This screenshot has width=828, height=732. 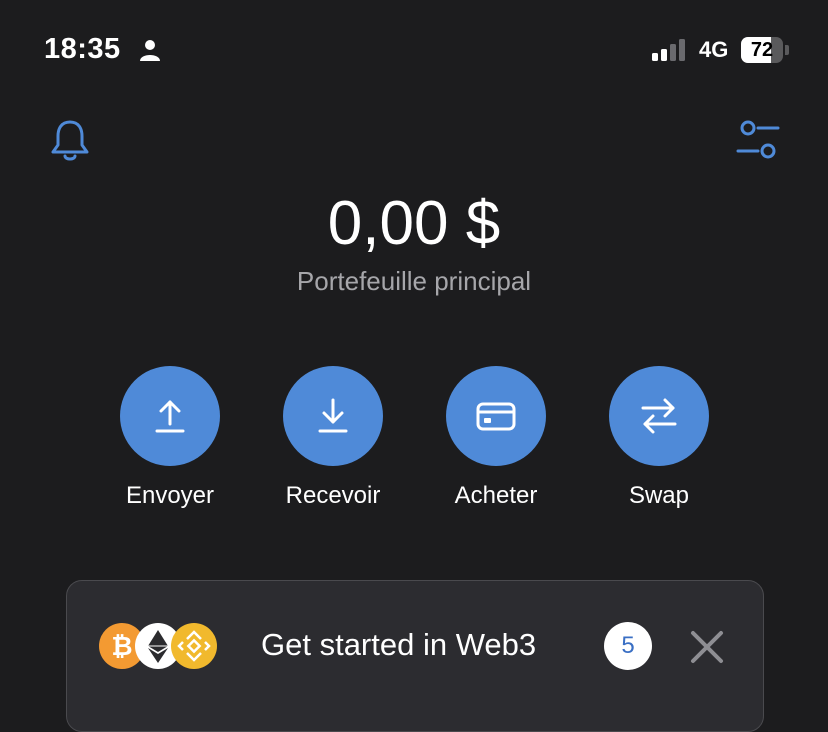 I want to click on buy-button: Acheter, so click(x=496, y=438).